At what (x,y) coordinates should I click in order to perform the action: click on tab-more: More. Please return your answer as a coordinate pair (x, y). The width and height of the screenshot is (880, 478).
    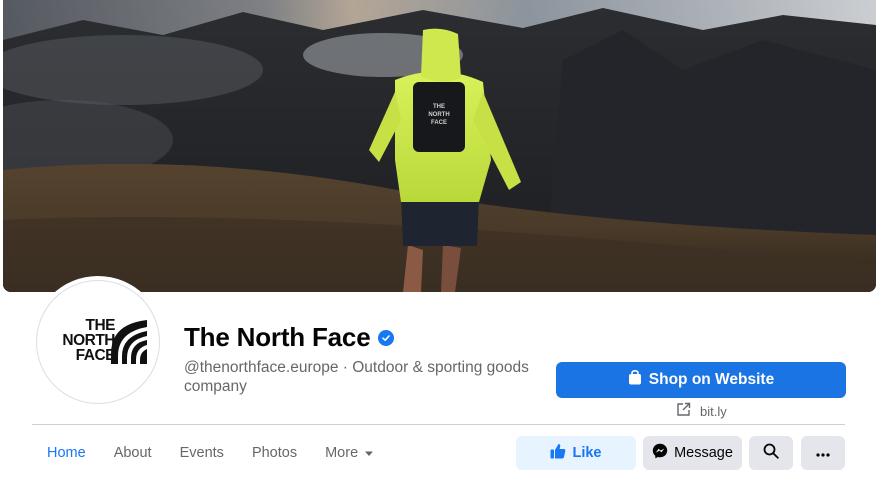
    Looking at the image, I should click on (349, 453).